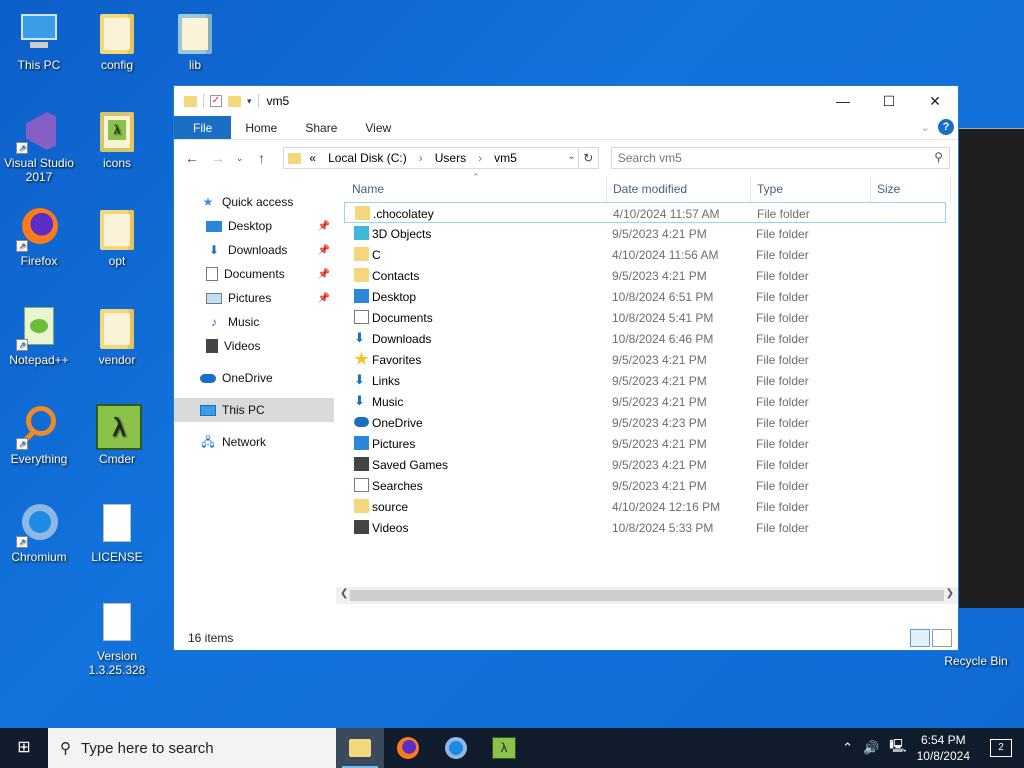 The height and width of the screenshot is (768, 1024). Describe the element at coordinates (871, 748) in the screenshot. I see `volume-icon: 🔊` at that location.